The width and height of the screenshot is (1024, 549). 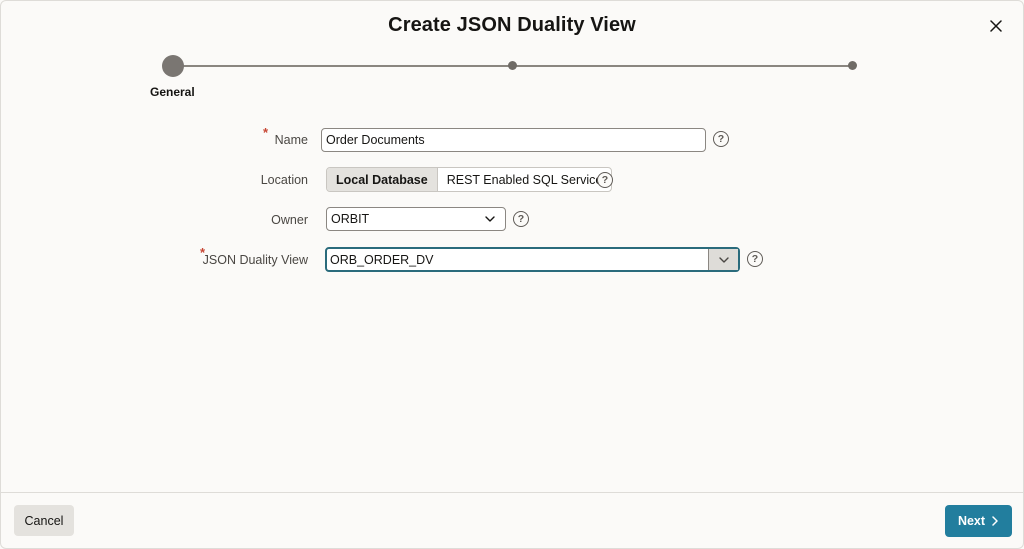 What do you see at coordinates (44, 520) in the screenshot?
I see `cancel-button: Cancel` at bounding box center [44, 520].